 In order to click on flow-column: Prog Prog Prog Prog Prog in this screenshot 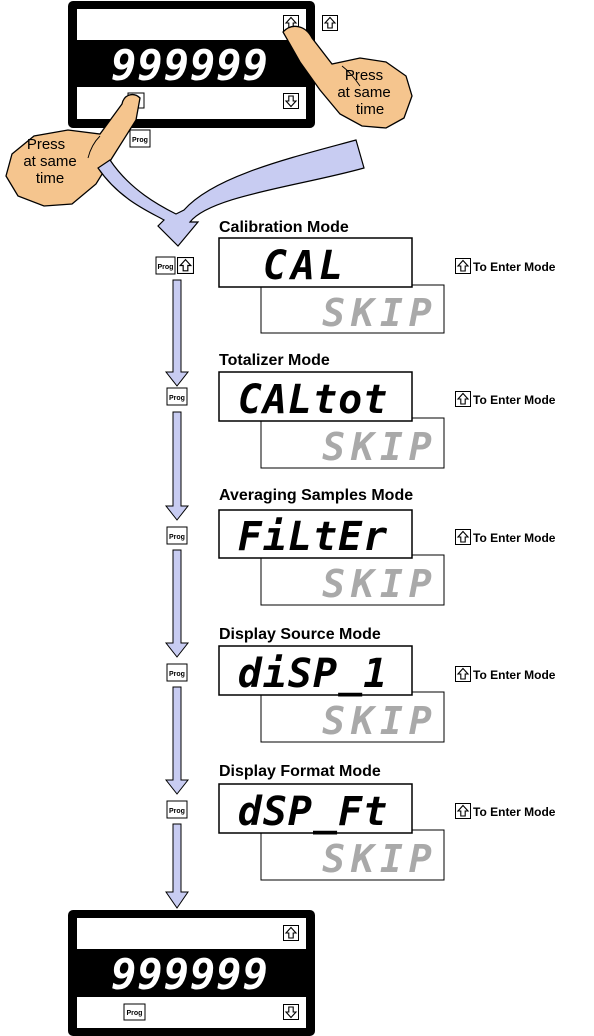, I will do `click(174, 582)`.